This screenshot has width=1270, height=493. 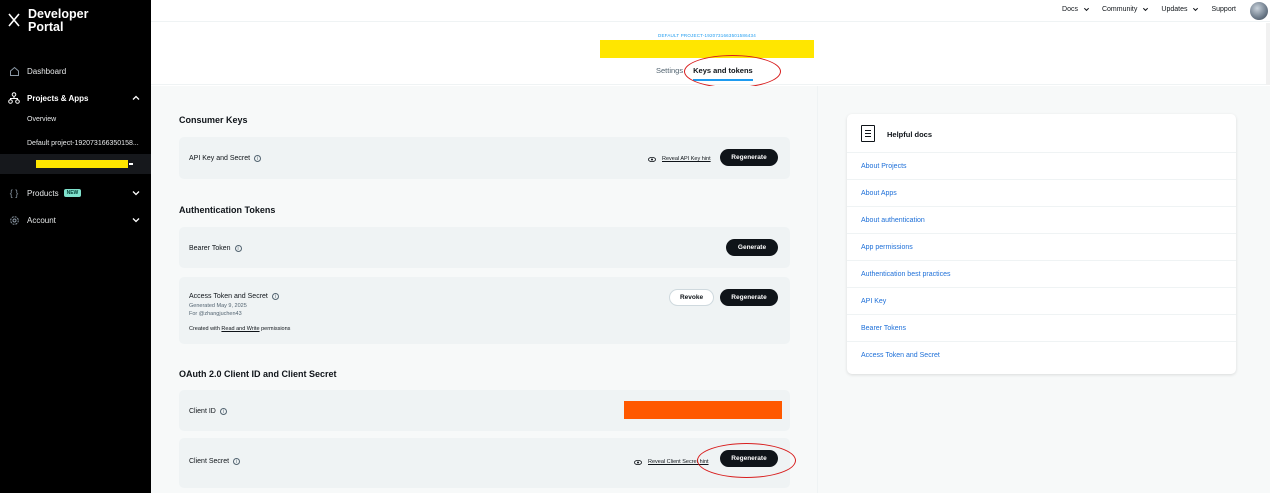 I want to click on home-icon, so click(x=14, y=71).